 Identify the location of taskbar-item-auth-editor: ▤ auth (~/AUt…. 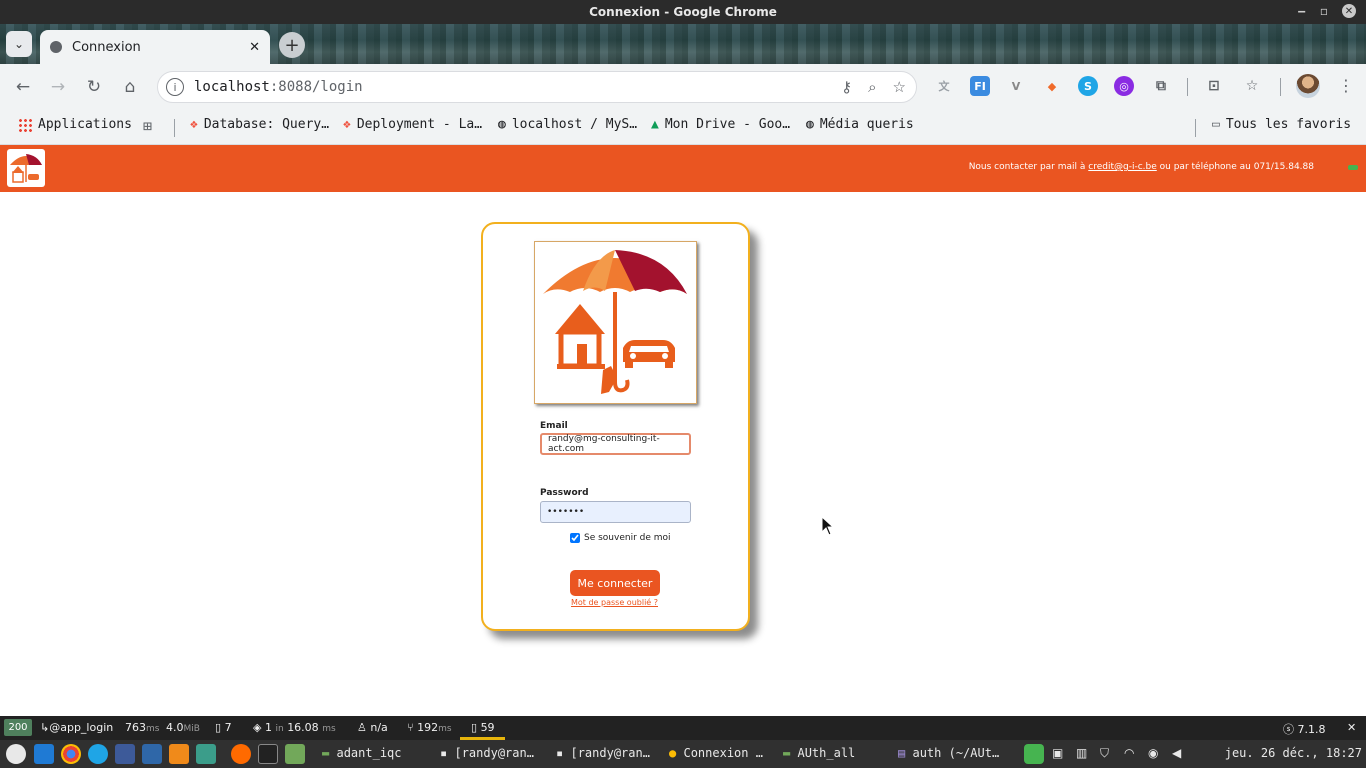
(948, 753).